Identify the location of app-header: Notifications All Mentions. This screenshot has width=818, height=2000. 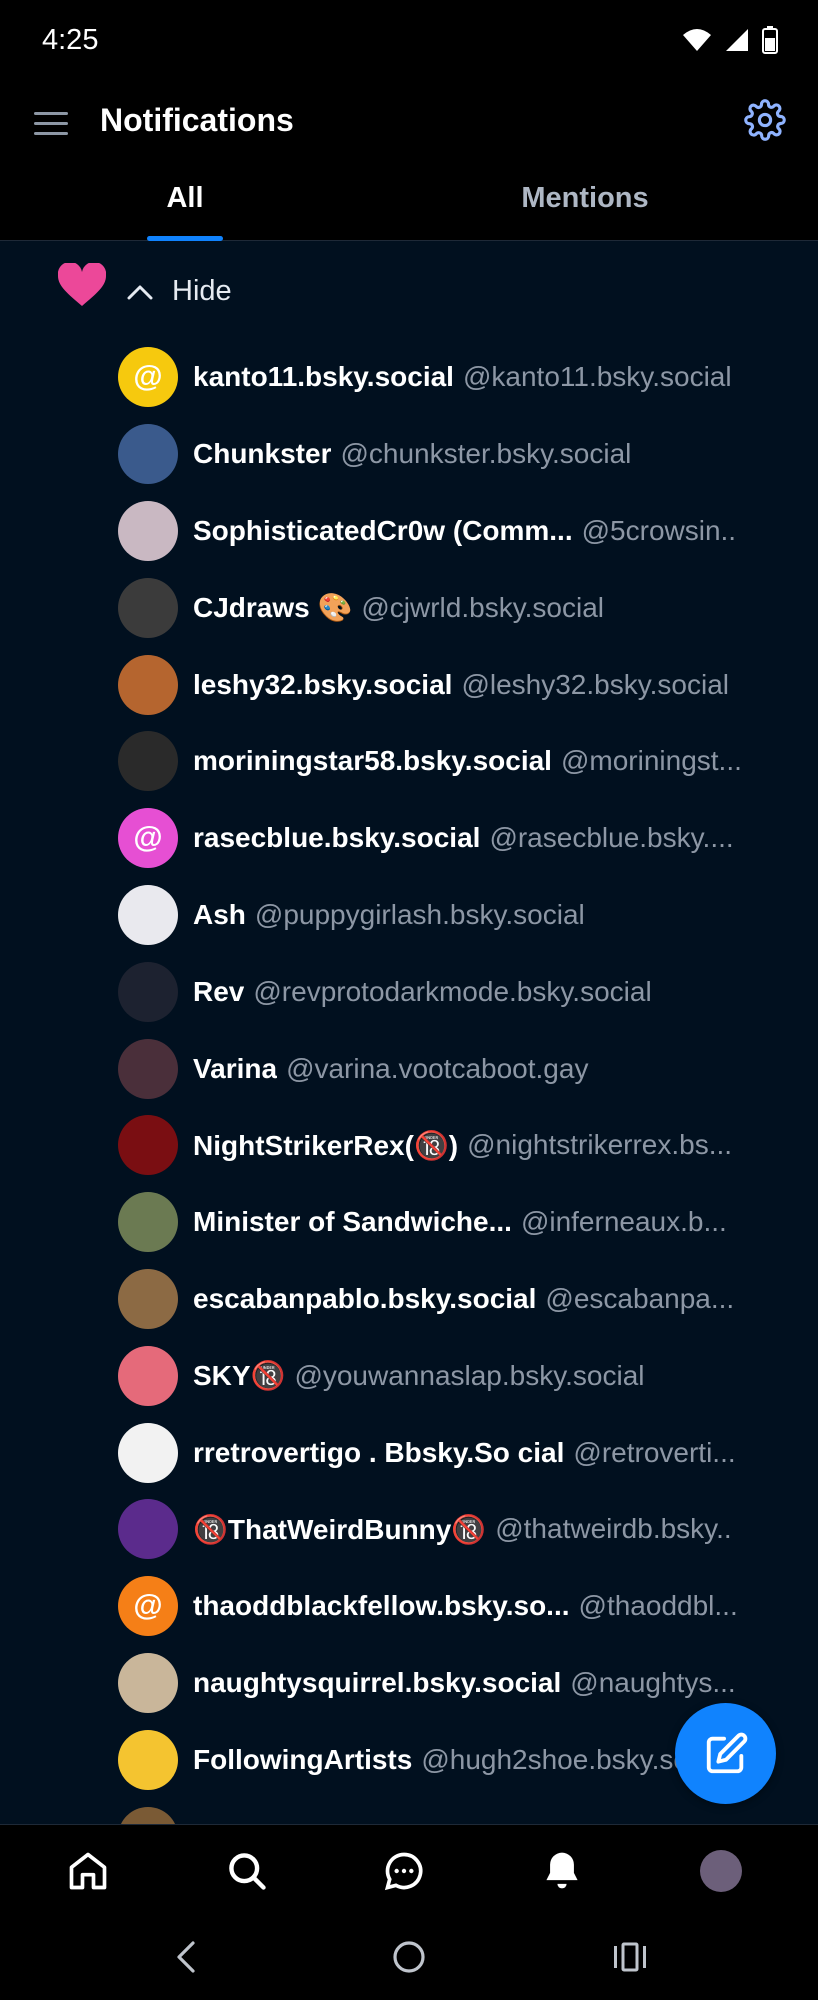
(409, 161).